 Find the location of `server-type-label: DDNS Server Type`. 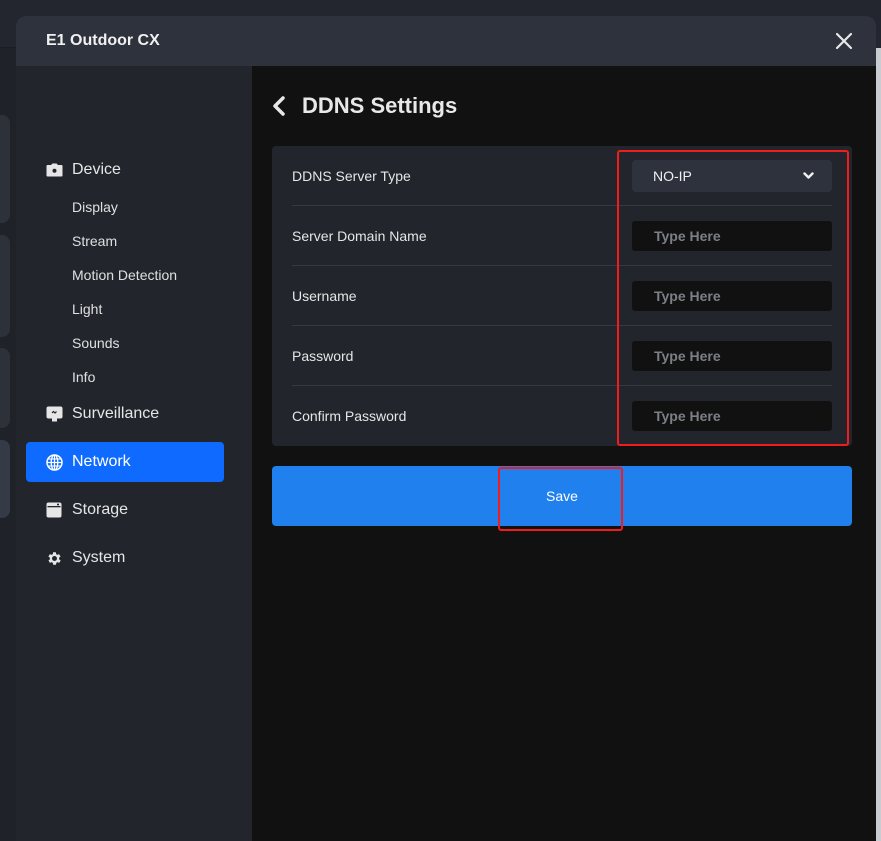

server-type-label: DDNS Server Type is located at coordinates (351, 175).